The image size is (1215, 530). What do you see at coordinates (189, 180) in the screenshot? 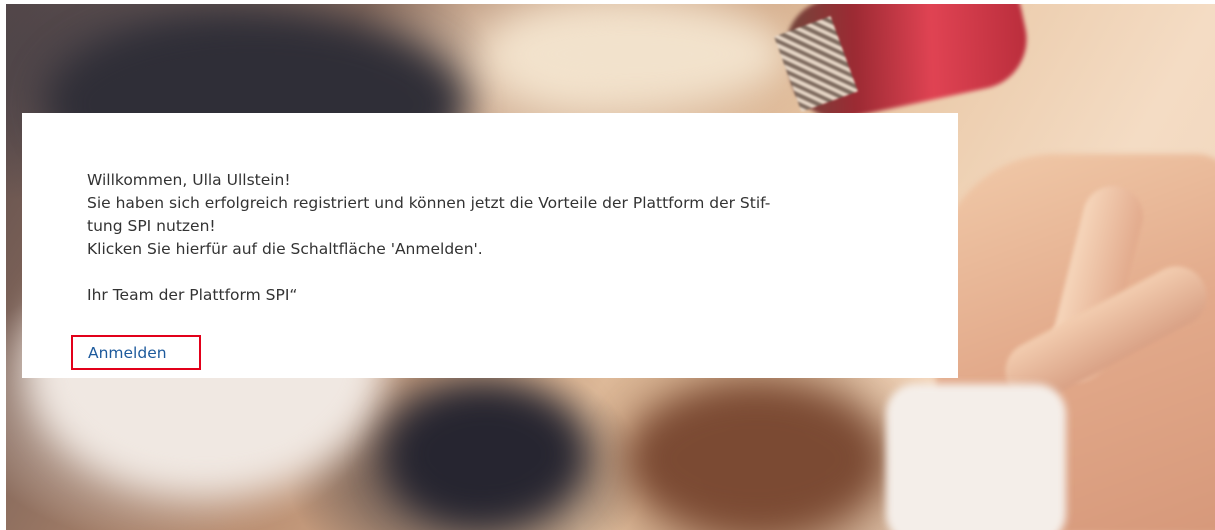
I see `greeting-text: Willkommen, Ulla Ullstein!` at bounding box center [189, 180].